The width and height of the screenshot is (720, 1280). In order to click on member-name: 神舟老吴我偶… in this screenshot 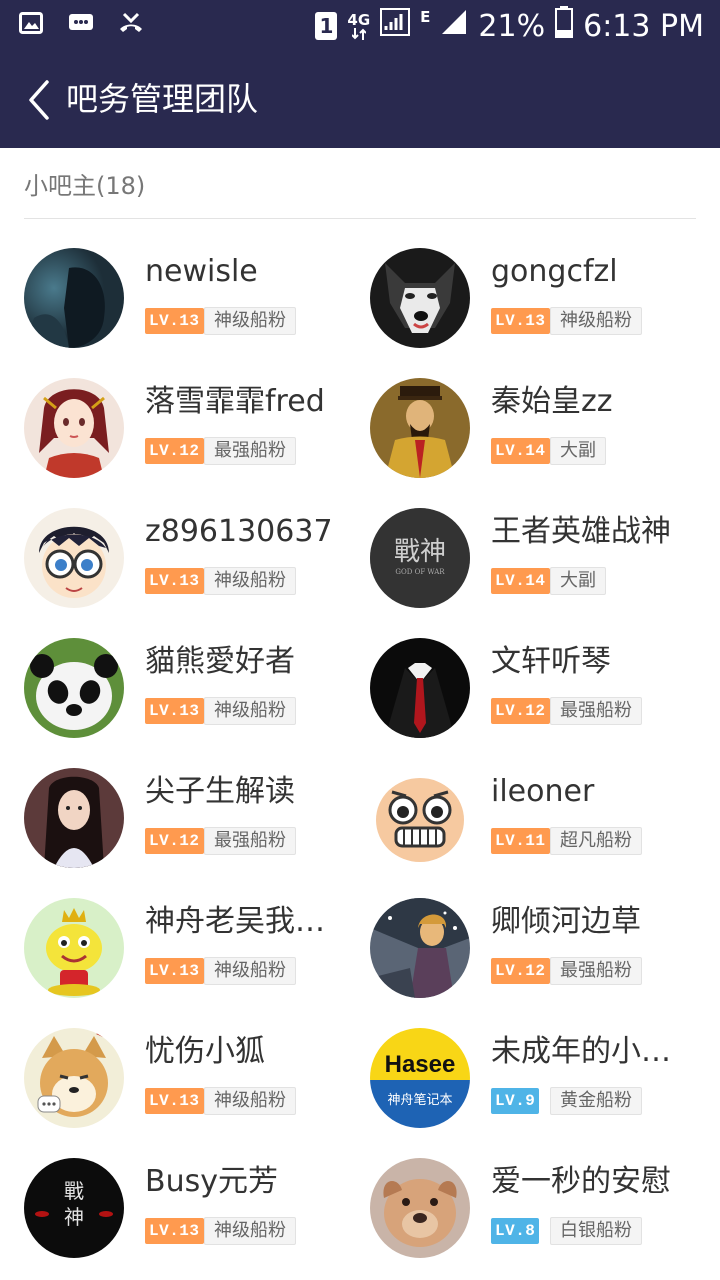, I will do `click(247, 921)`.